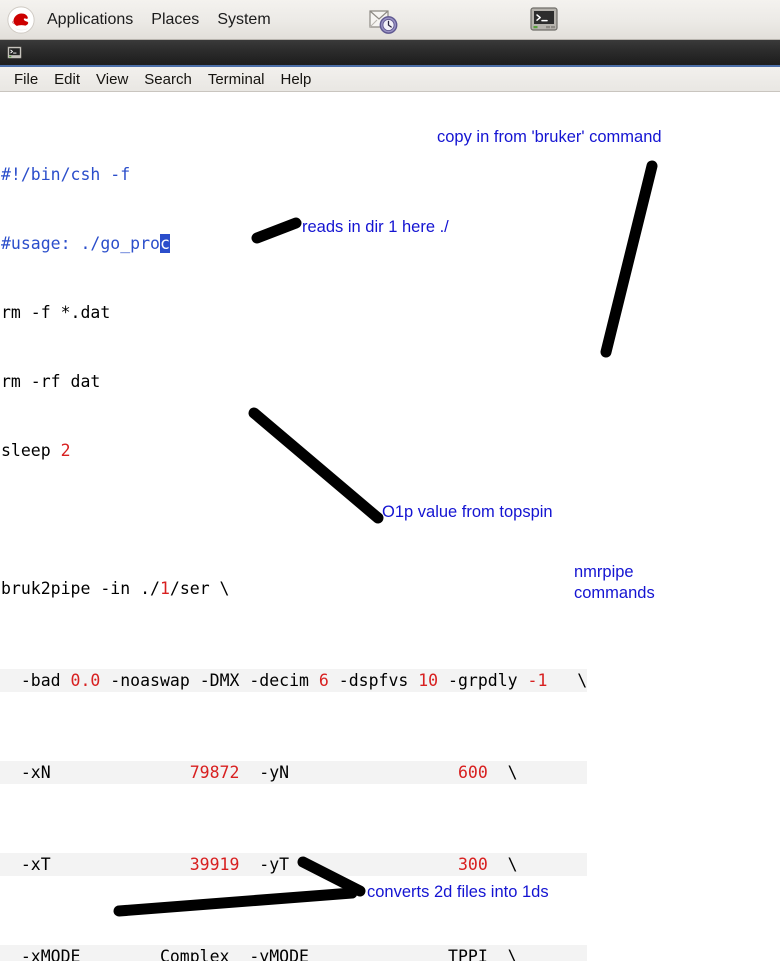 The image size is (780, 961). What do you see at coordinates (483, 680) in the screenshot?
I see `code-token: -grpdly` at bounding box center [483, 680].